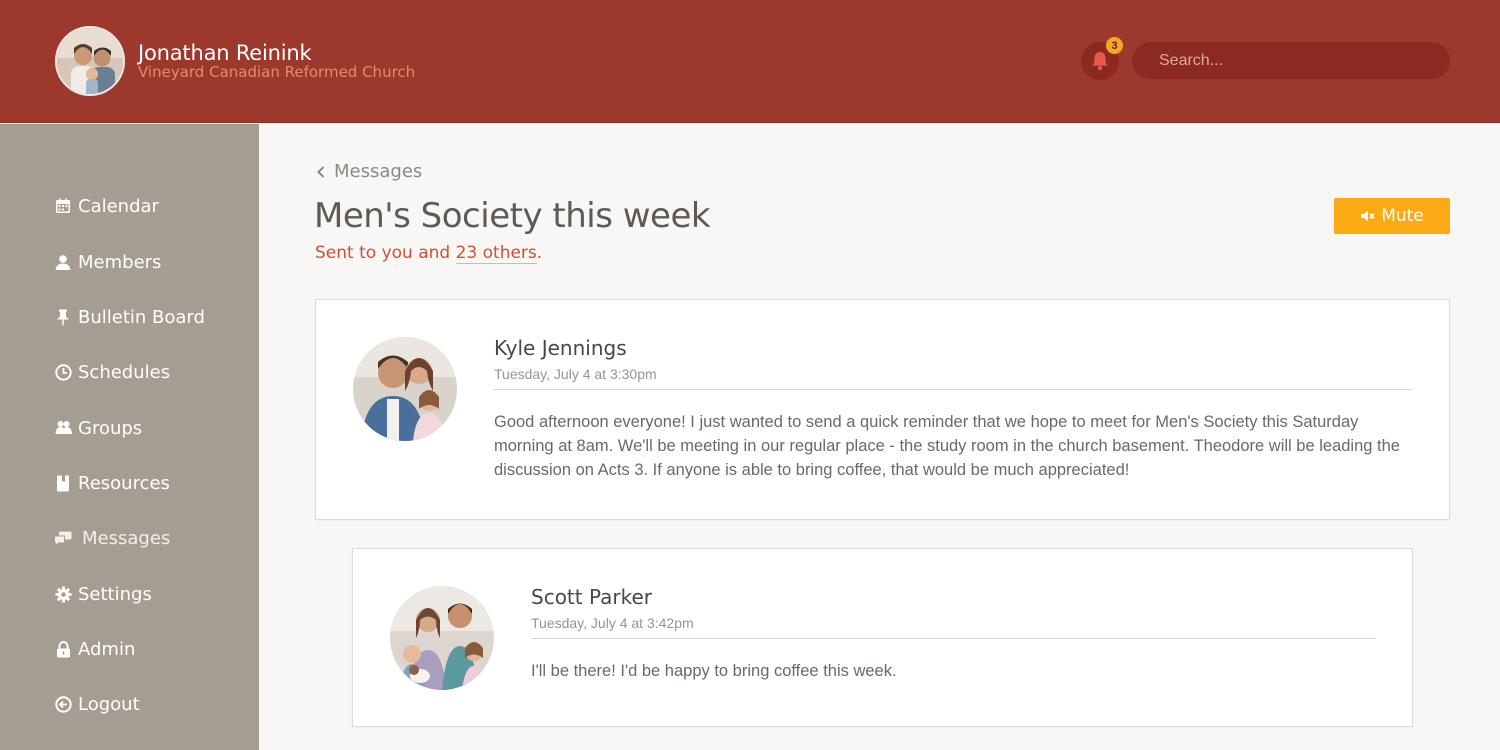 This screenshot has height=750, width=1500. Describe the element at coordinates (120, 262) in the screenshot. I see `sidebar-item-label: Members` at that location.